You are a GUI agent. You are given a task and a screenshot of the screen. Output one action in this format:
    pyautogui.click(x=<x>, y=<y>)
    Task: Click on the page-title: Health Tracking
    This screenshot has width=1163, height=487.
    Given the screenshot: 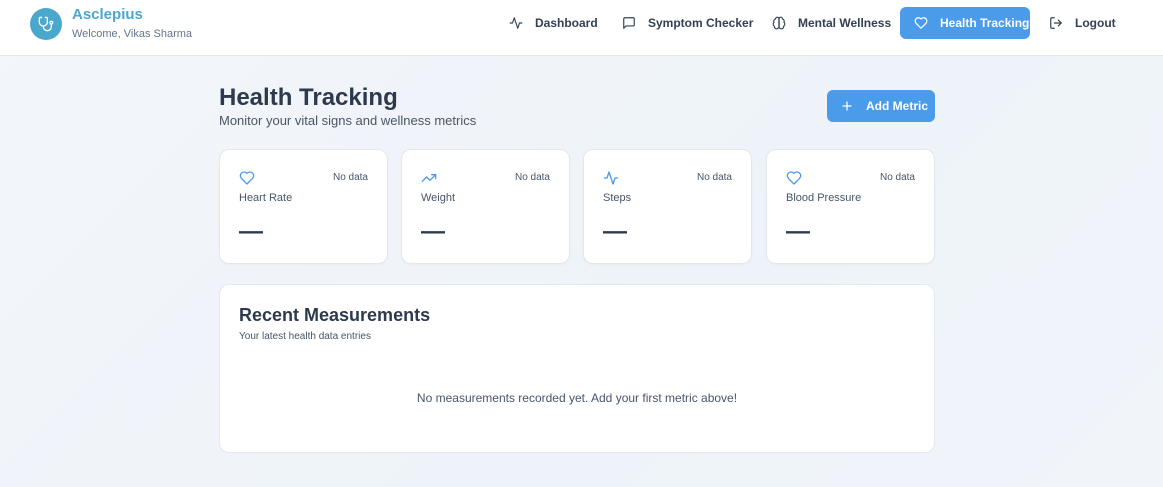 What is the action you would take?
    pyautogui.click(x=308, y=97)
    